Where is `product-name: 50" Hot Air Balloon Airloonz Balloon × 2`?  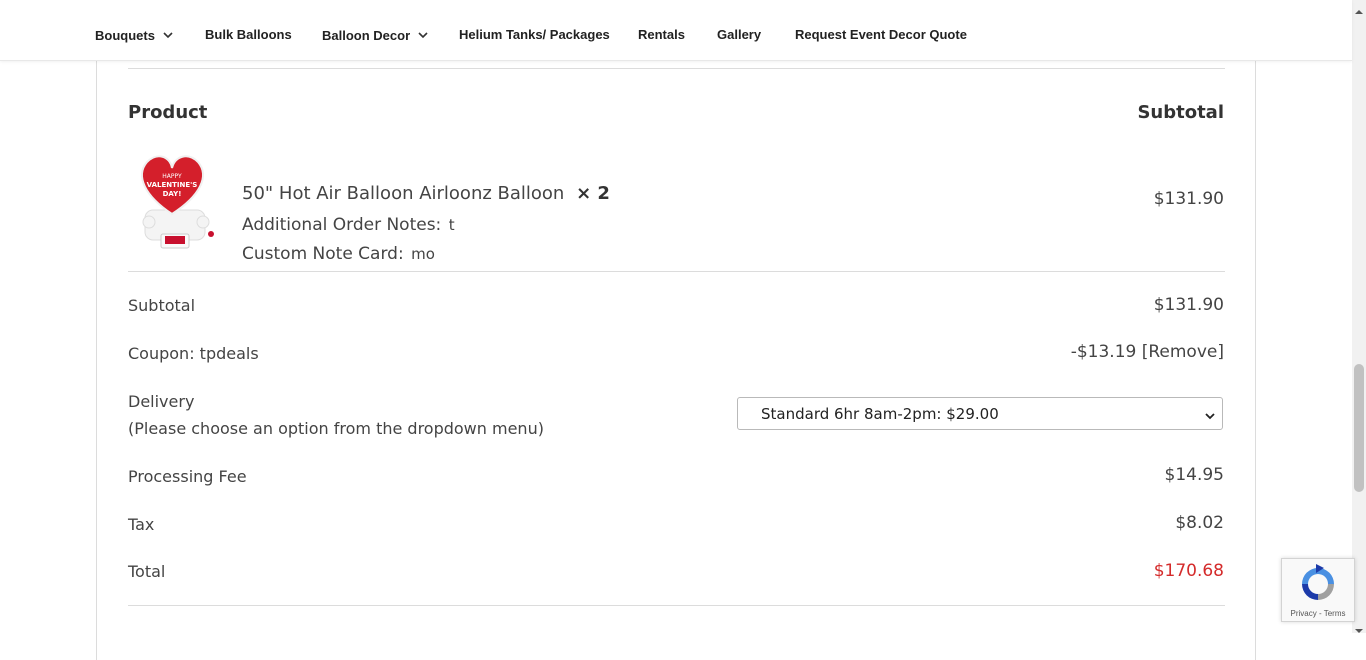 product-name: 50" Hot Air Balloon Airloonz Balloon × 2 is located at coordinates (426, 193).